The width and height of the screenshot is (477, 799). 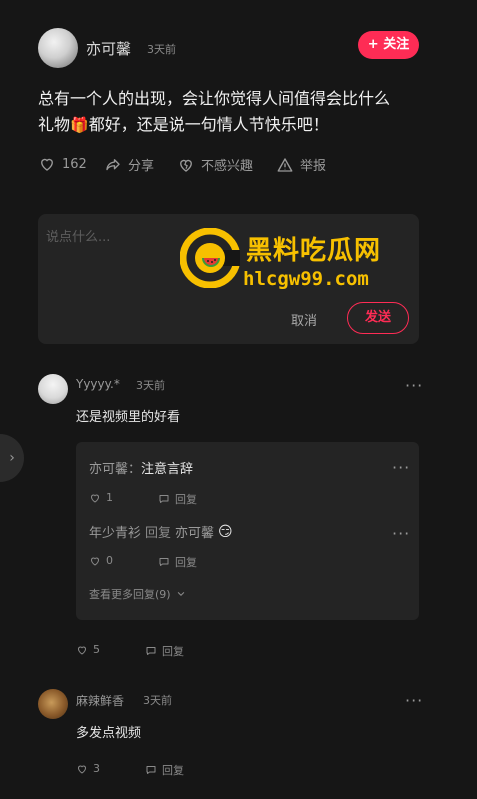 I want to click on share-label: 分享, so click(x=141, y=166).